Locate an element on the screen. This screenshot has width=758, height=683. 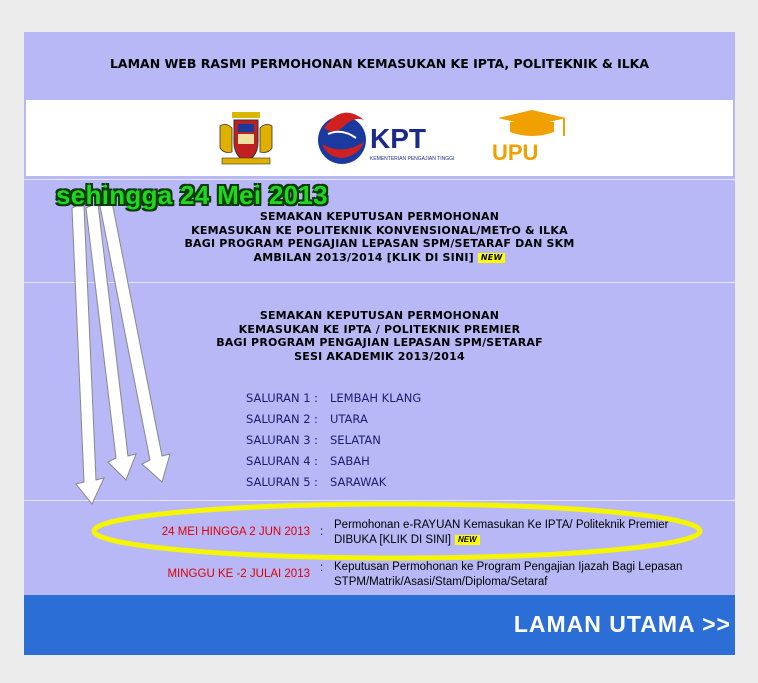
event-date: 24 MEI HINGGA 2 JUN 2013 is located at coordinates (235, 532).